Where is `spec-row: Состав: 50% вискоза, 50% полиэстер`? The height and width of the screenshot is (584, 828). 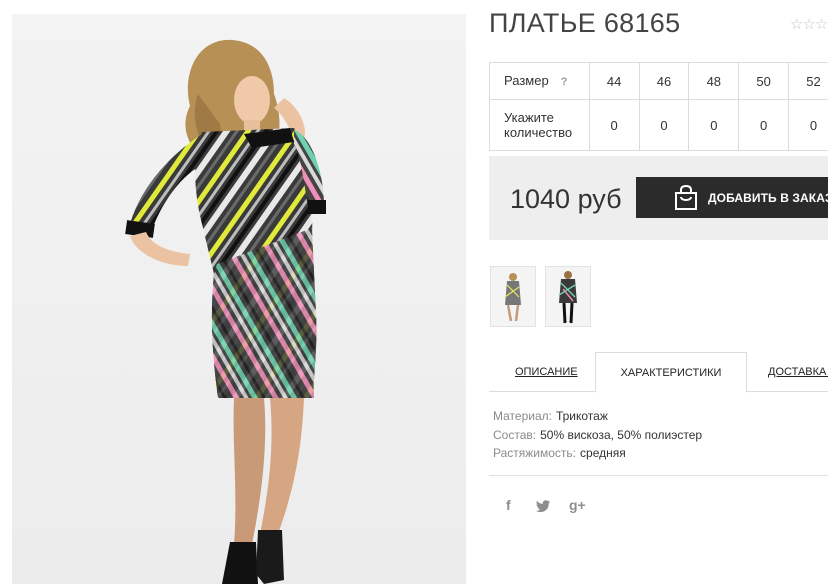
spec-row: Состав: 50% вискоза, 50% полиэстер is located at coordinates (597, 435).